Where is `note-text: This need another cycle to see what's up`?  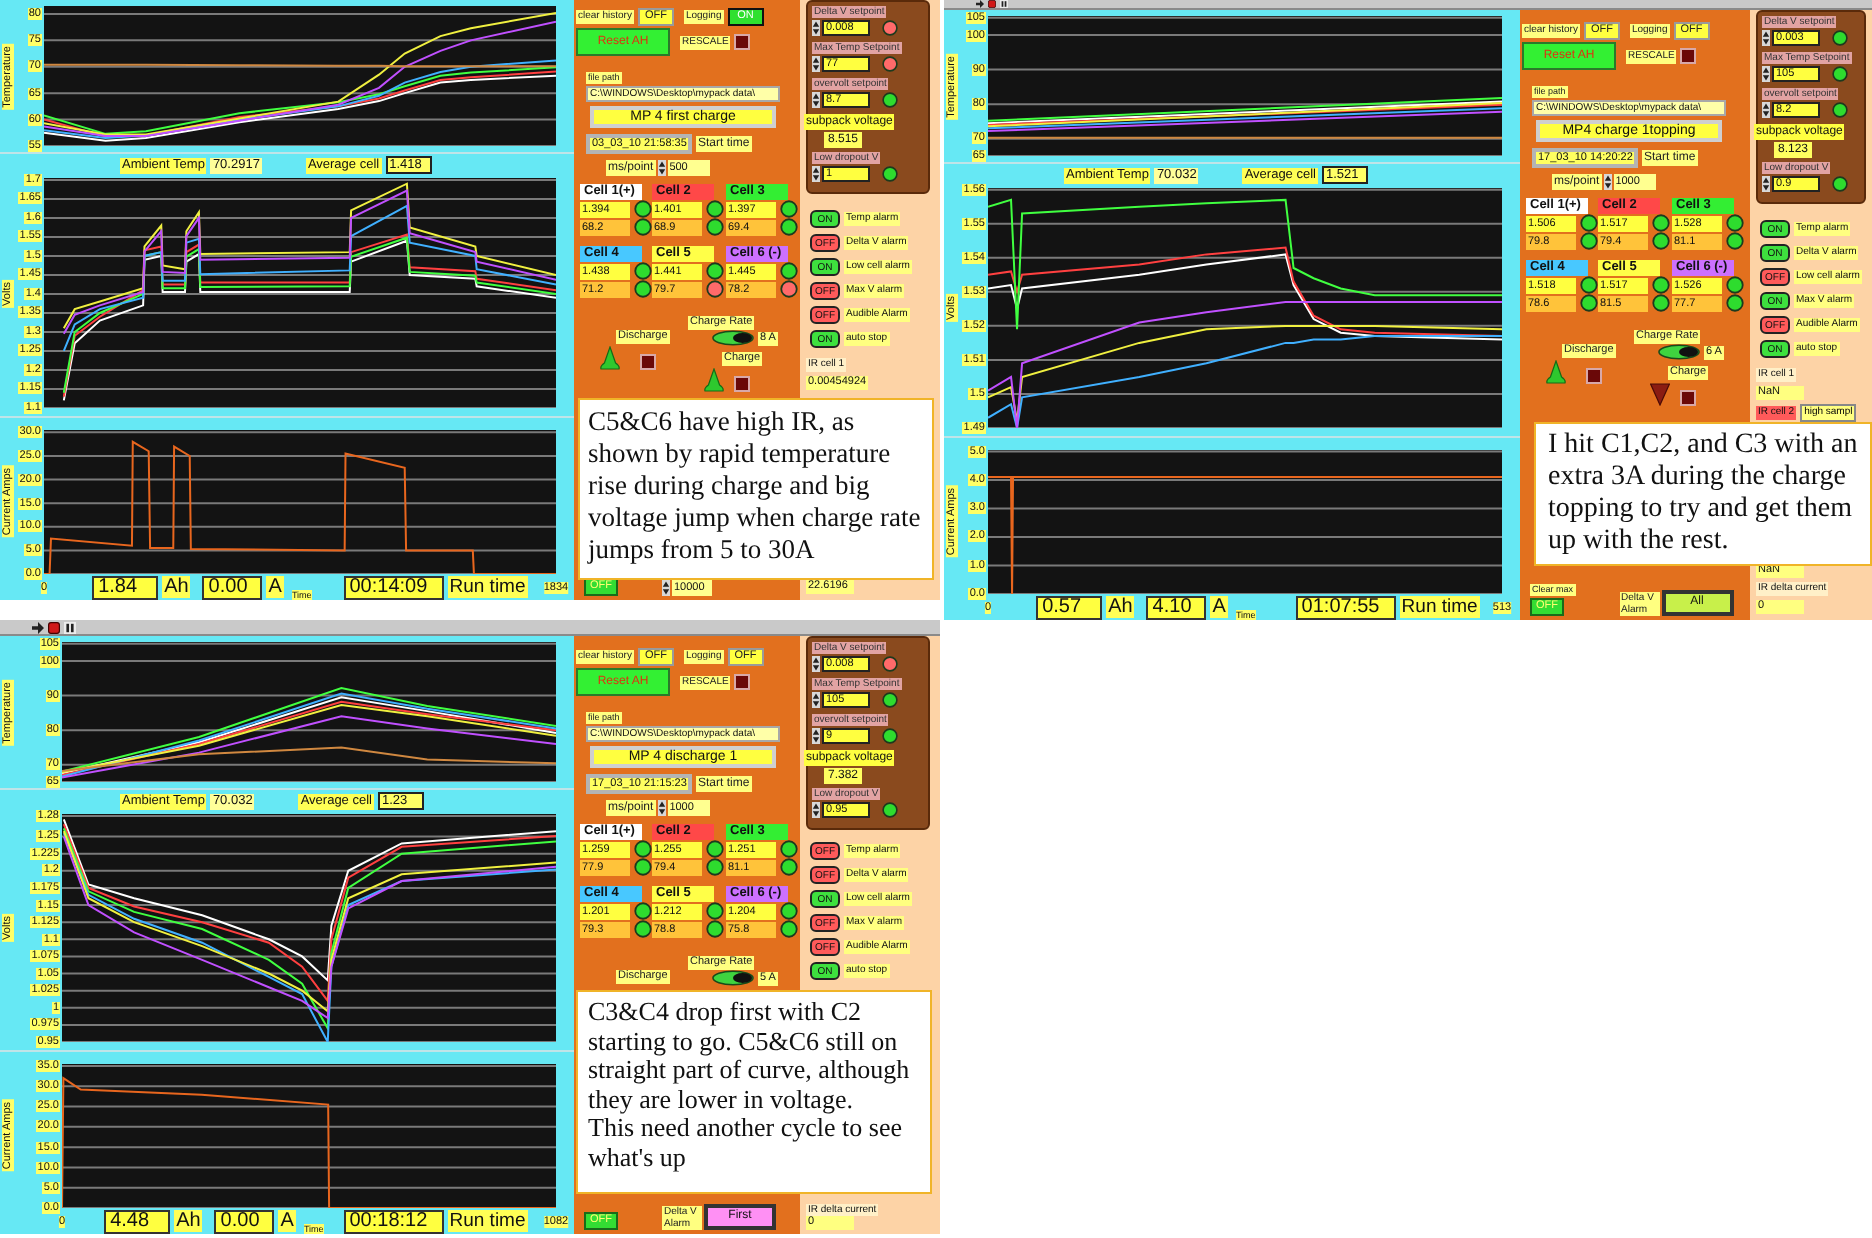
note-text: This need another cycle to see what's up is located at coordinates (746, 1143).